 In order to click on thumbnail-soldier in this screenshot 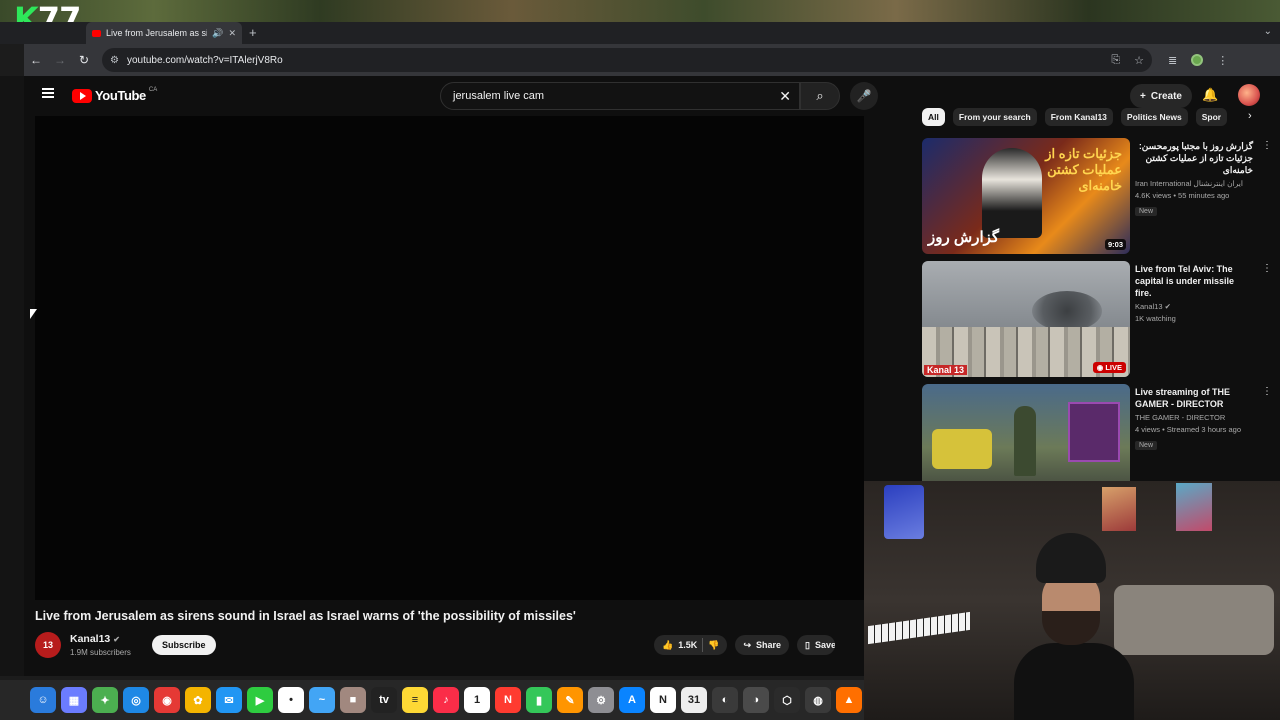, I will do `click(1025, 441)`.